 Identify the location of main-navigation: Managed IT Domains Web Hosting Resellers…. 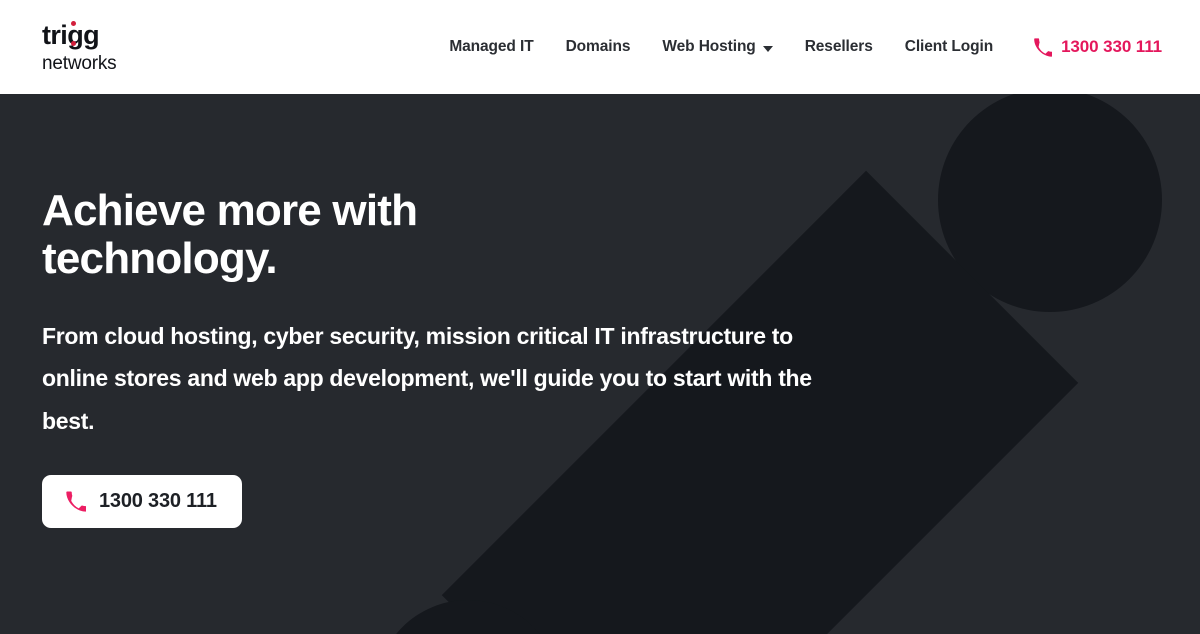
(801, 47).